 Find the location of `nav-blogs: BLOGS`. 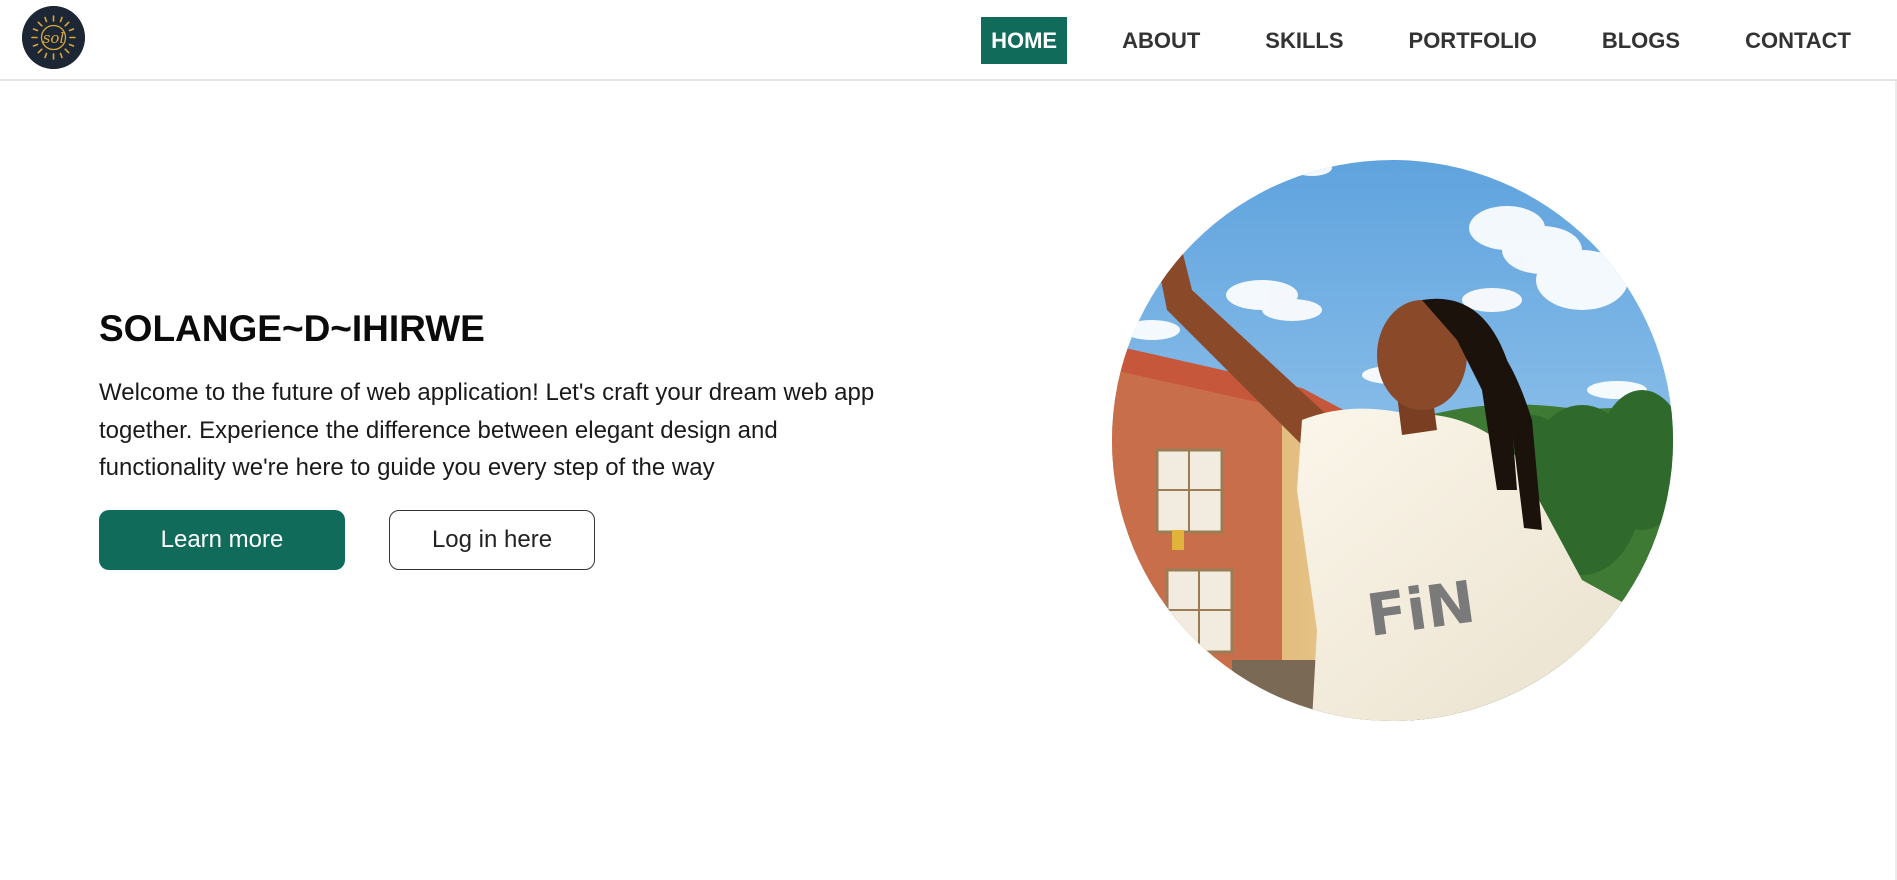

nav-blogs: BLOGS is located at coordinates (1641, 40).